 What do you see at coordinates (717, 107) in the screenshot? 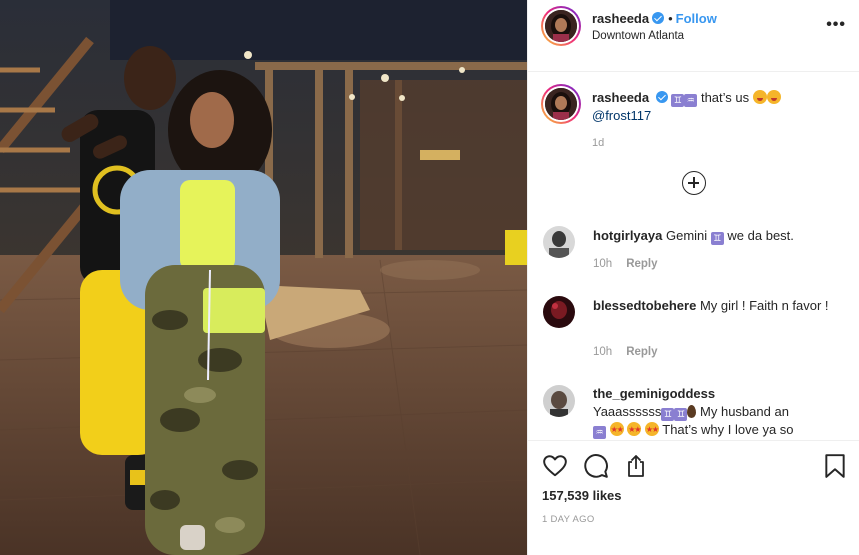
I see `caption: rasheeda ♊ ♒ that’s us @frost117` at bounding box center [717, 107].